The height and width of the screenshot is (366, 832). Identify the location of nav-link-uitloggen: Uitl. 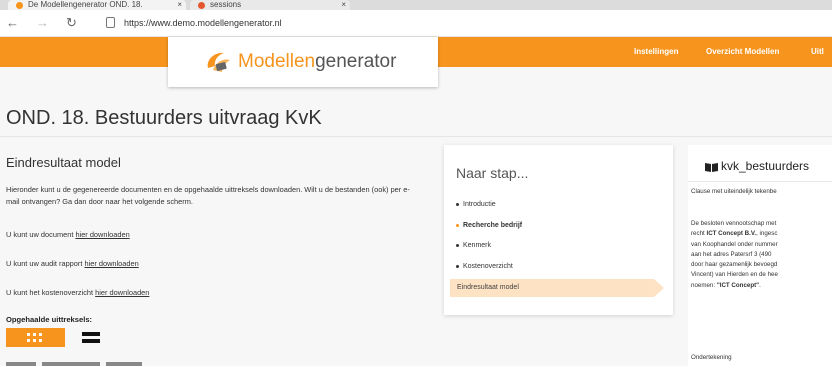
(817, 52).